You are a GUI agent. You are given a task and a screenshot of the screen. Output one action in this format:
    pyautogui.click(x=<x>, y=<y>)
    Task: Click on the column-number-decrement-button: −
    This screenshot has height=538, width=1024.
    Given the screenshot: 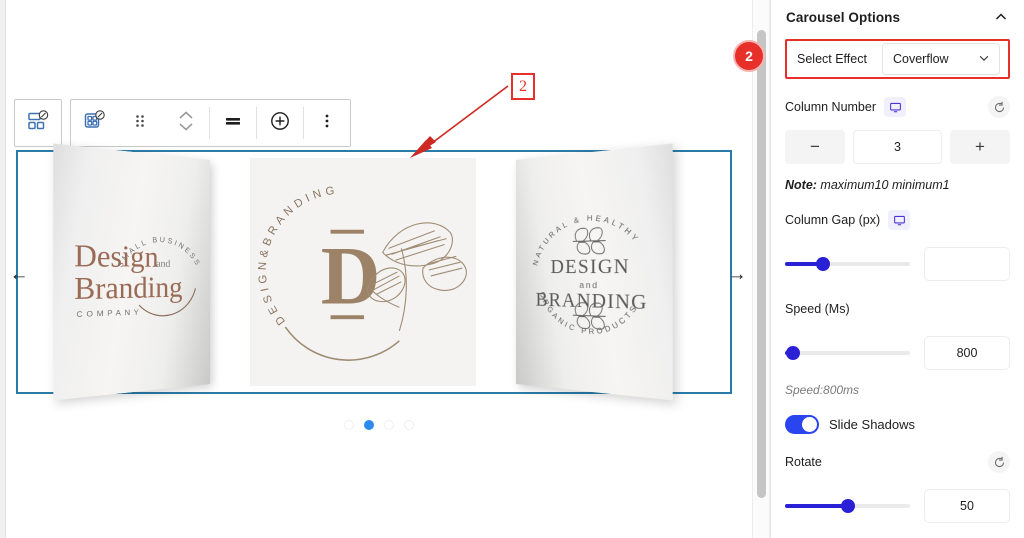 What is the action you would take?
    pyautogui.click(x=815, y=147)
    